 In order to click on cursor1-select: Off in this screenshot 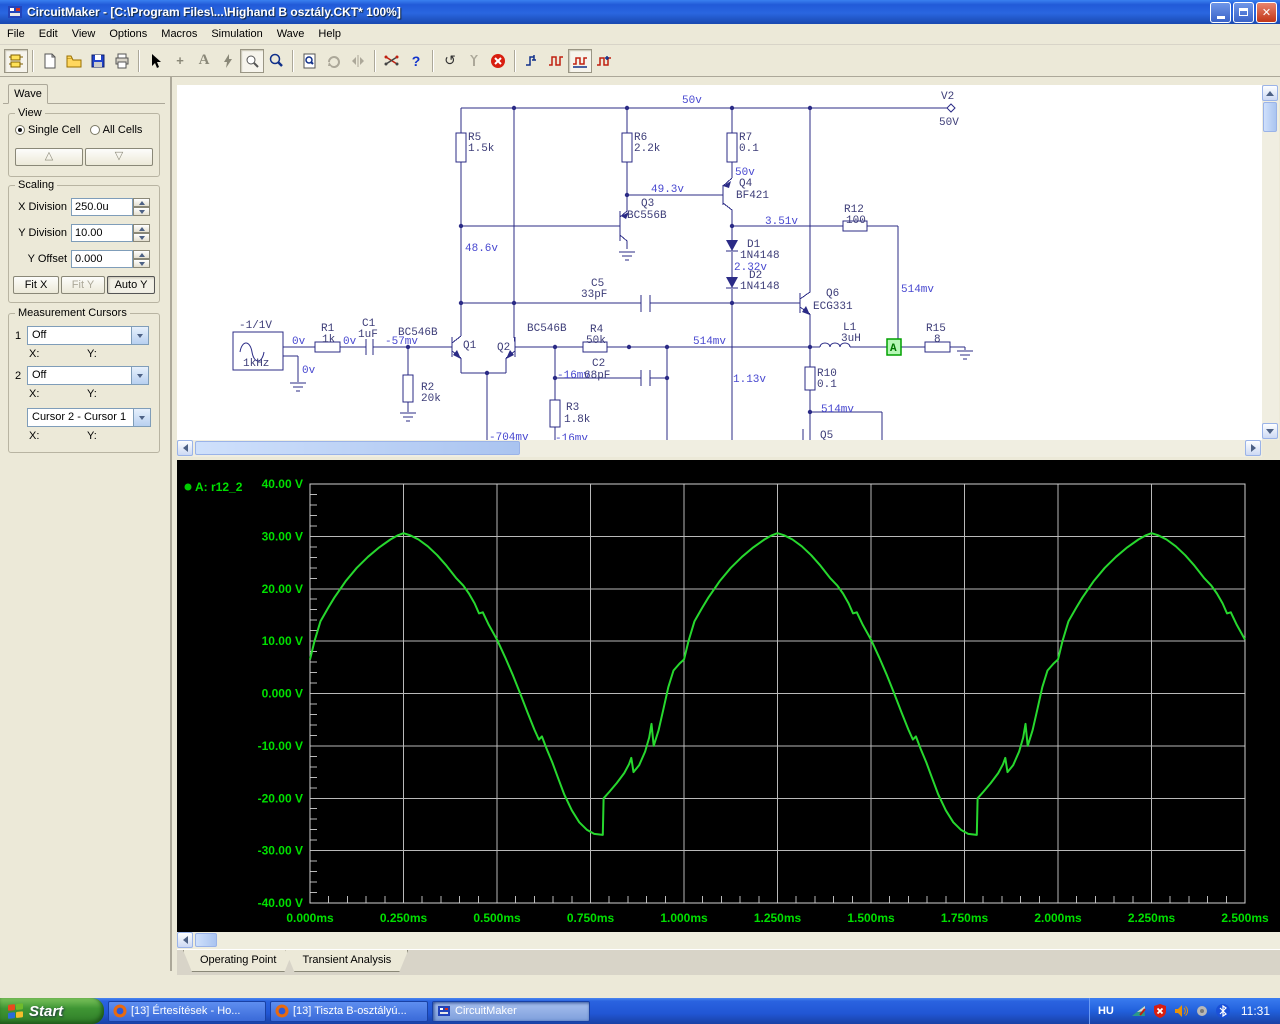, I will do `click(88, 335)`.